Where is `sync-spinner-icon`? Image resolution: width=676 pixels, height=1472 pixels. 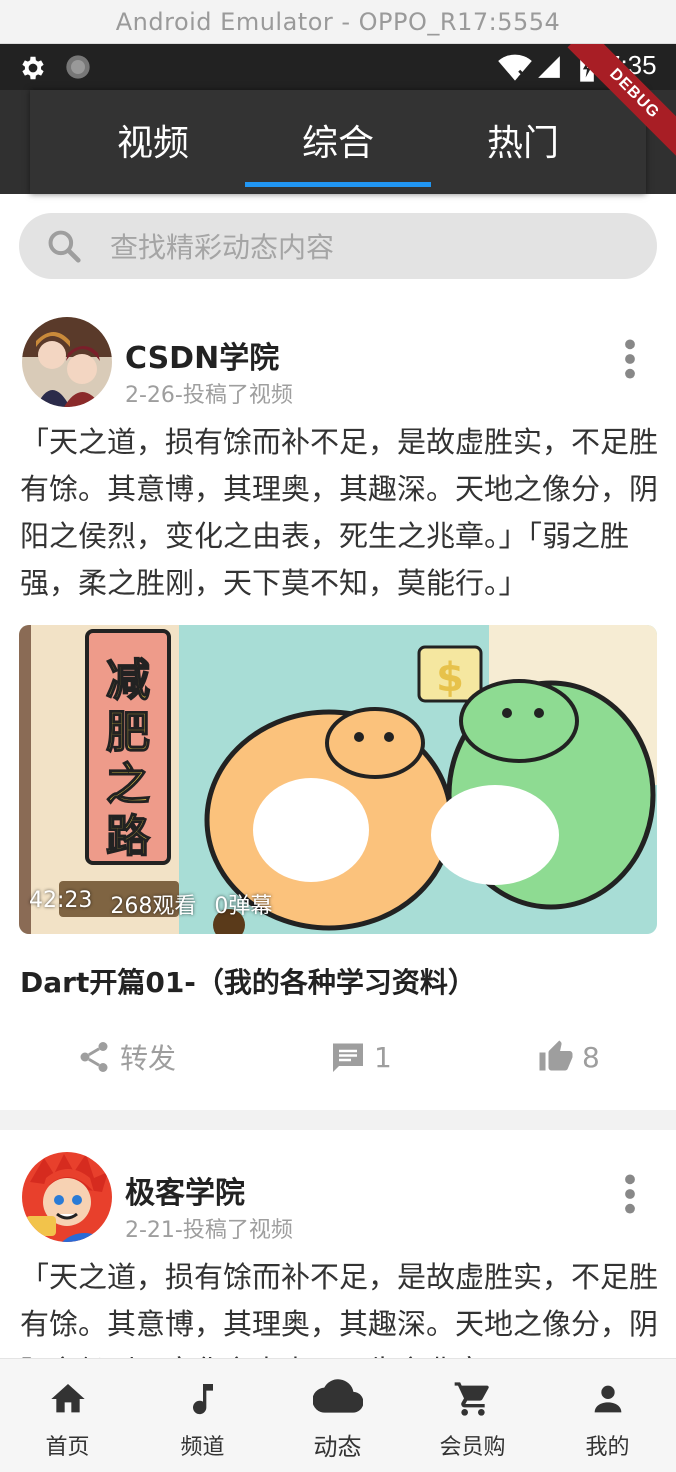
sync-spinner-icon is located at coordinates (78, 67).